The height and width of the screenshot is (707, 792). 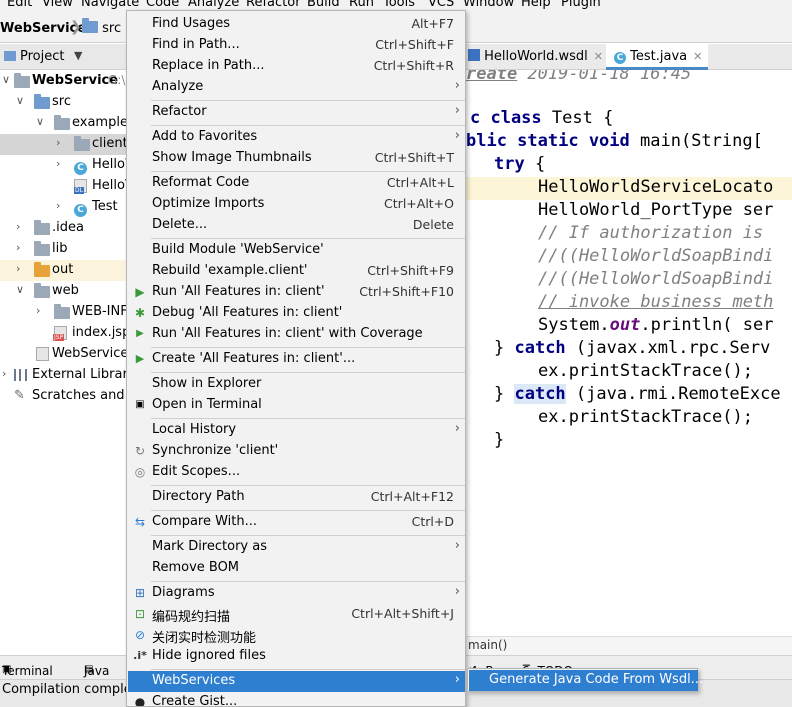 What do you see at coordinates (296, 451) in the screenshot?
I see `menu-item-synchronize: ↻ Synchronize 'client'` at bounding box center [296, 451].